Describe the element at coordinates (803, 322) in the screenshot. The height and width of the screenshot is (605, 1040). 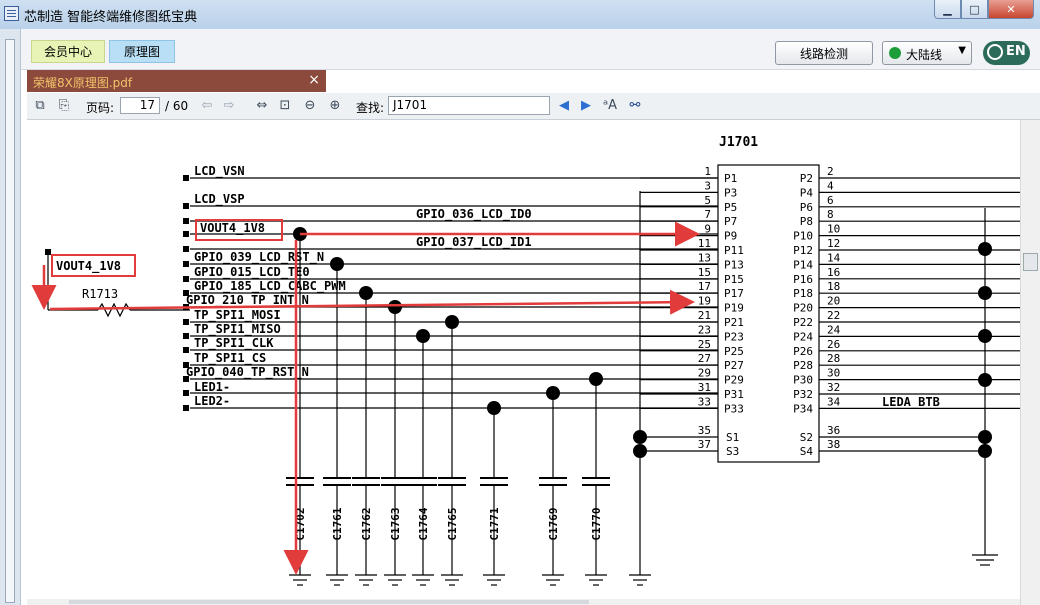
I see `pin-name: P22` at that location.